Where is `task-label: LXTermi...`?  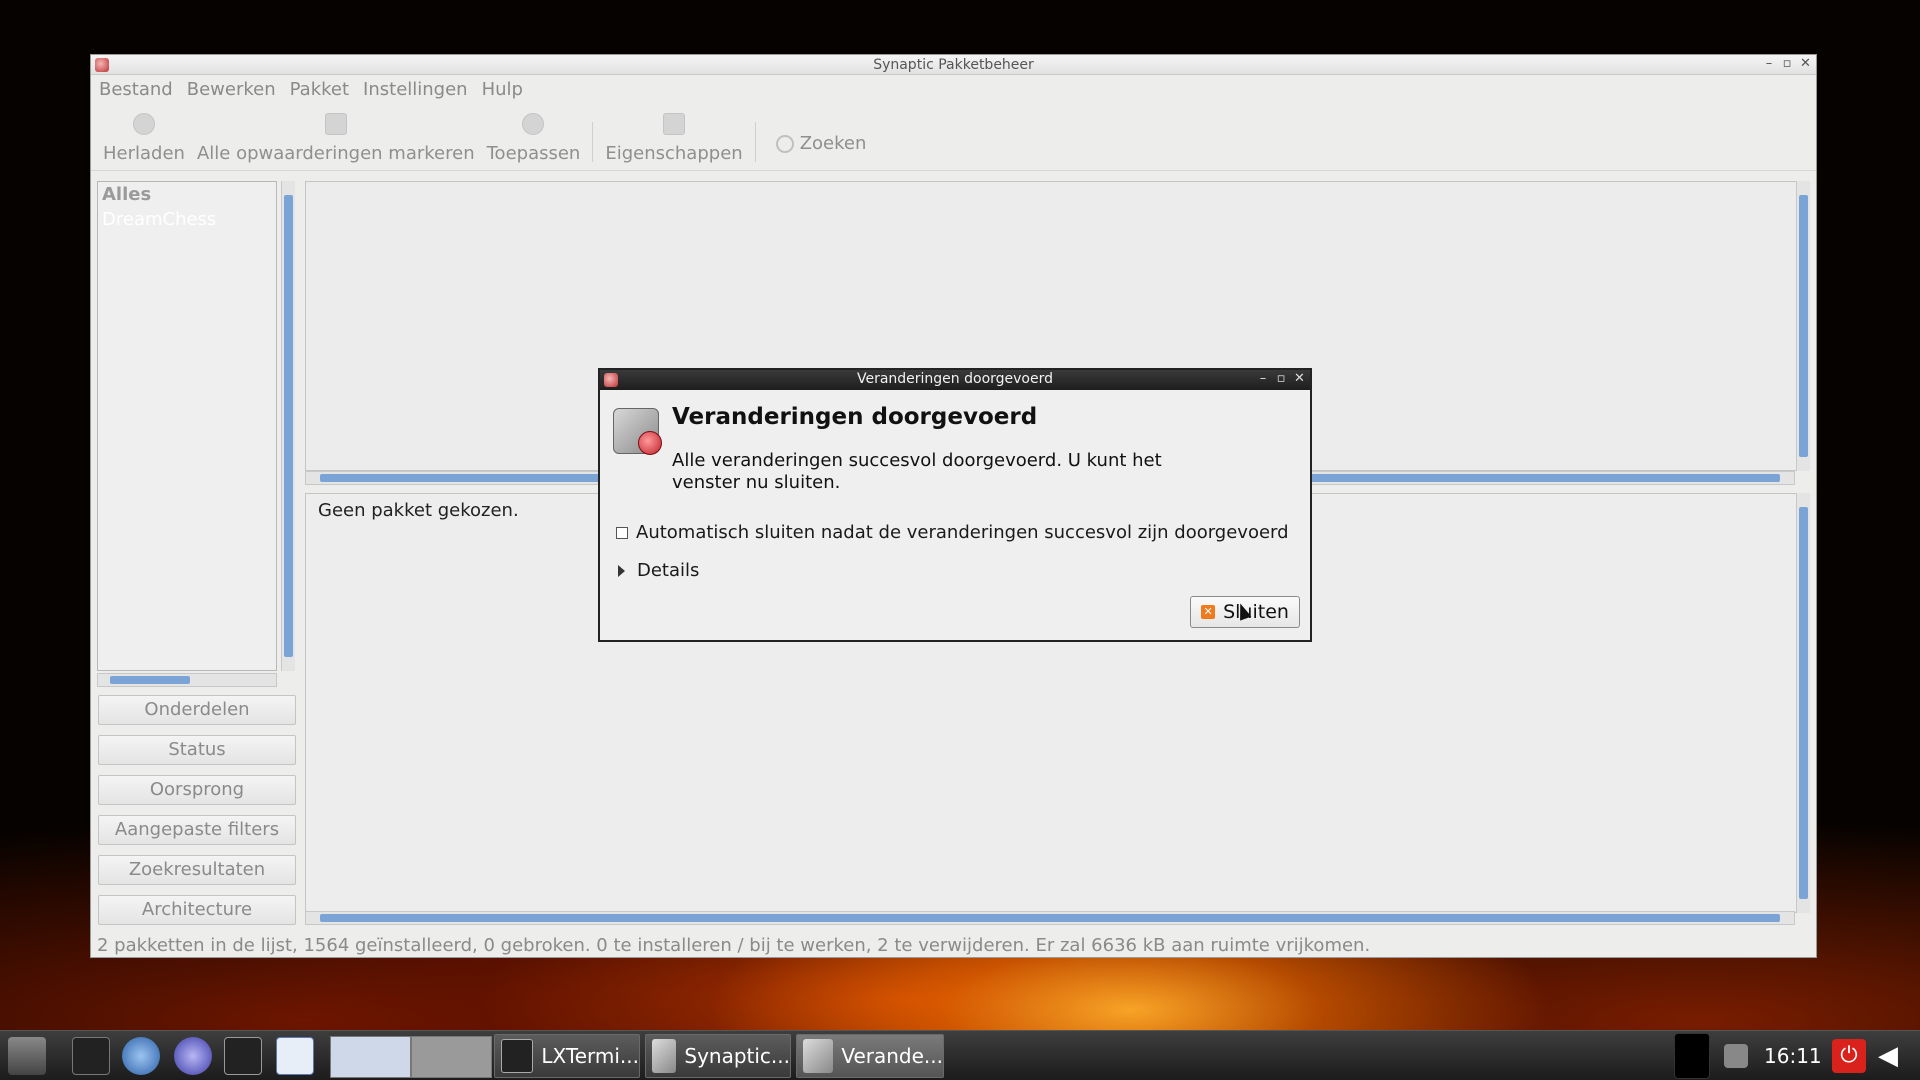 task-label: LXTermi... is located at coordinates (590, 1056).